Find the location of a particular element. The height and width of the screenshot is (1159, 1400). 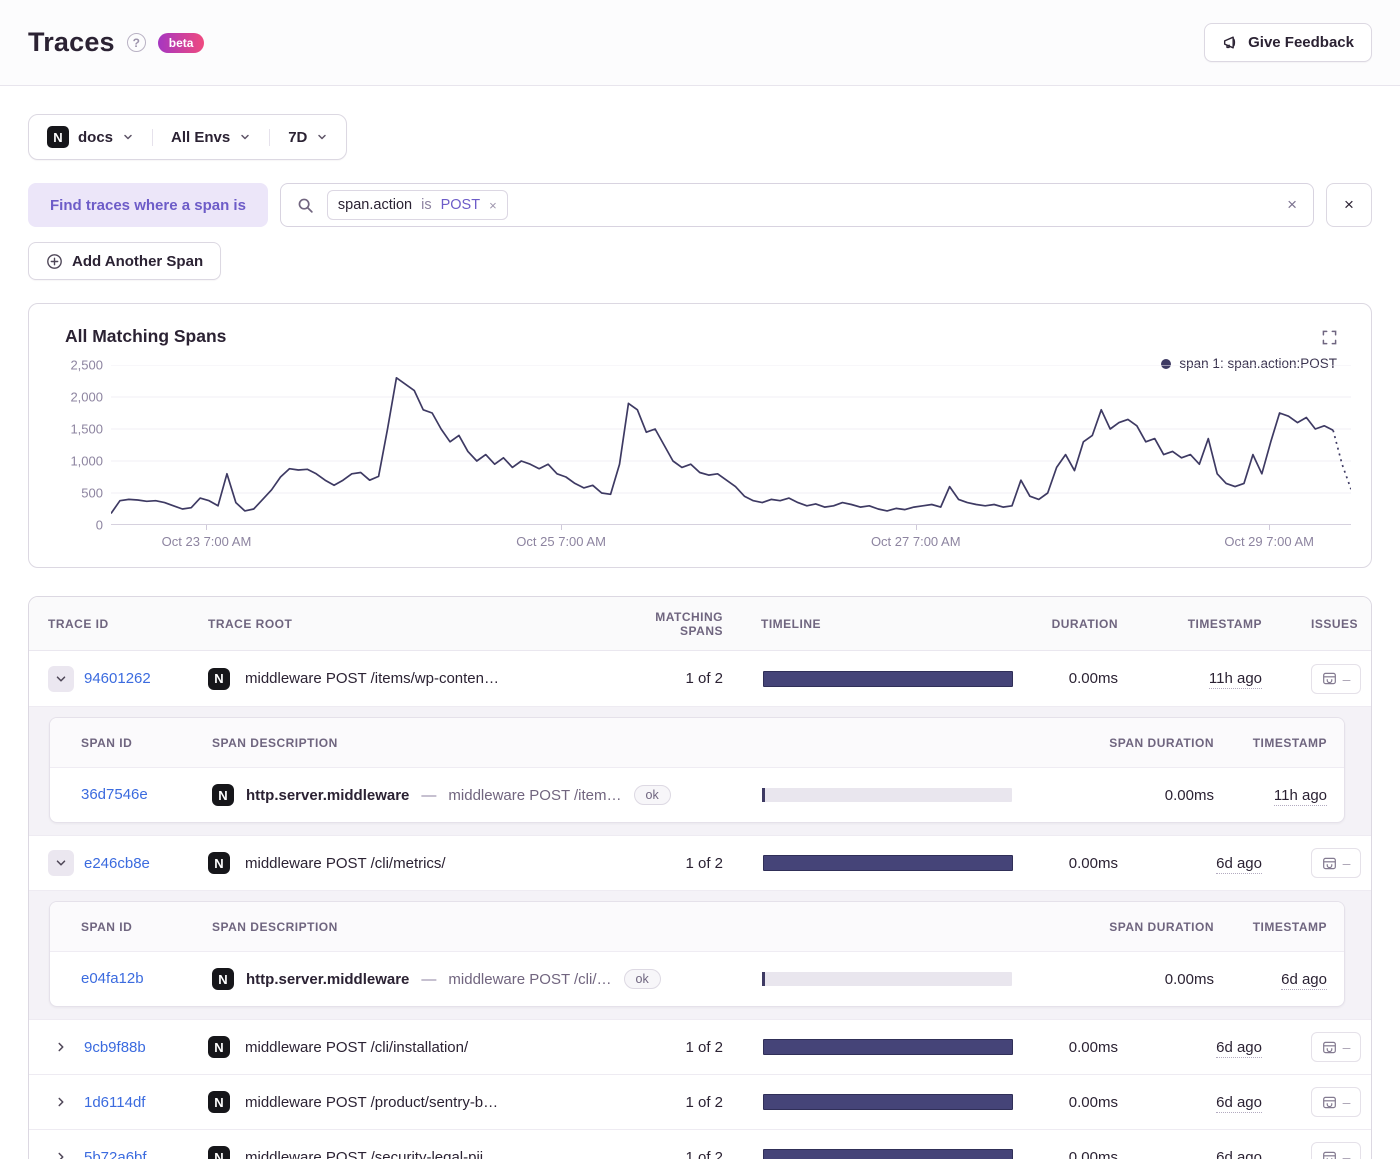

add-another-span-button: Add Another Span is located at coordinates (125, 261).